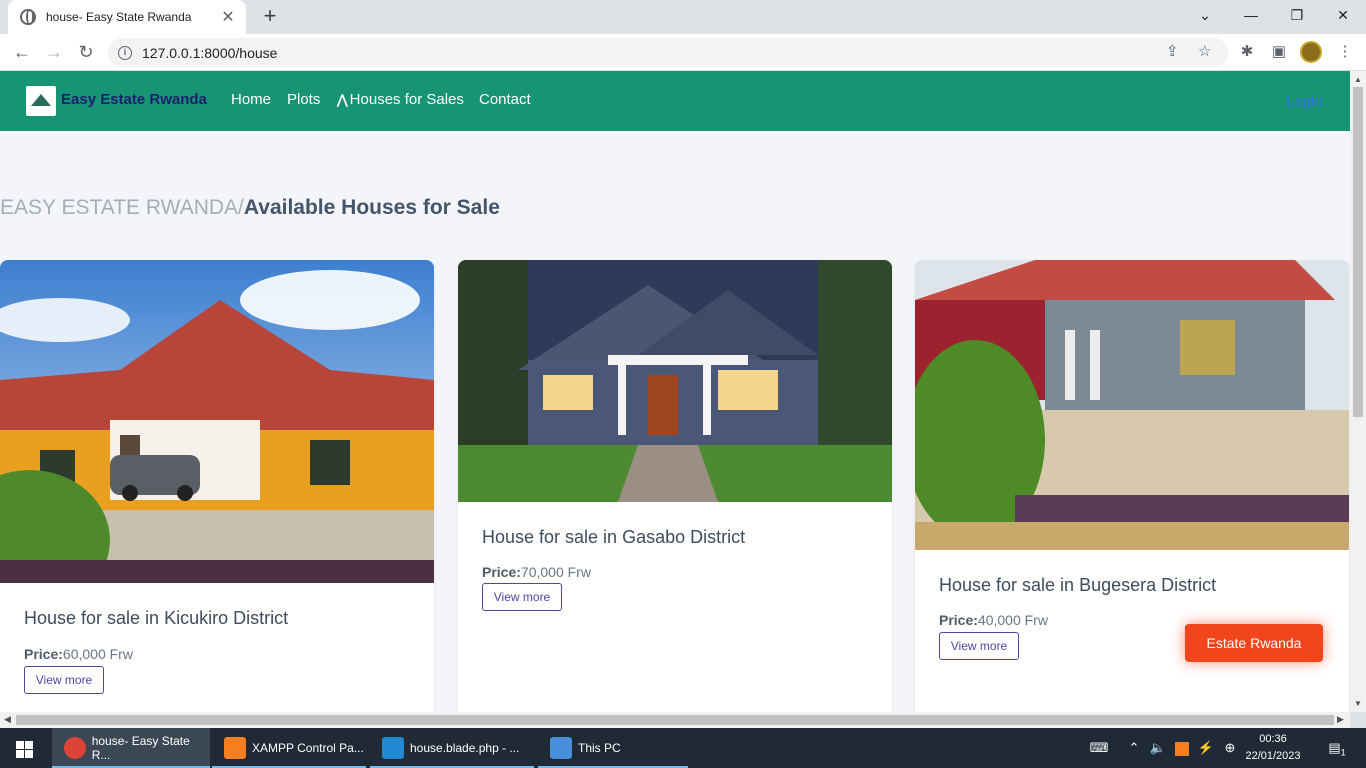 This screenshot has width=1366, height=768. I want to click on network-icon: ⊕, so click(1230, 748).